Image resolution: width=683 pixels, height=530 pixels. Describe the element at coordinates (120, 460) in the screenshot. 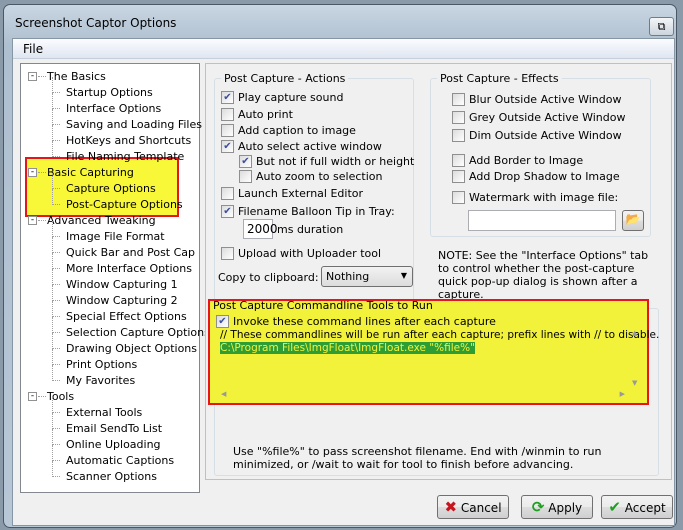

I see `tree-item-label: Automatic Captions` at that location.